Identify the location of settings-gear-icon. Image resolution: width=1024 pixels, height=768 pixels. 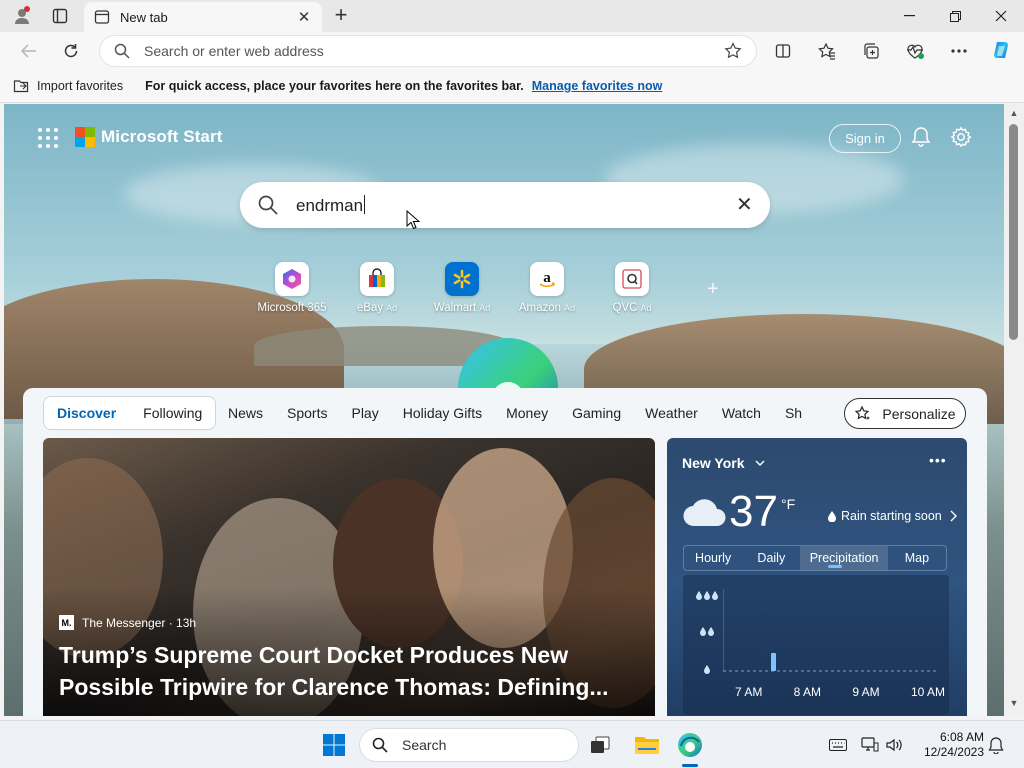
(961, 137).